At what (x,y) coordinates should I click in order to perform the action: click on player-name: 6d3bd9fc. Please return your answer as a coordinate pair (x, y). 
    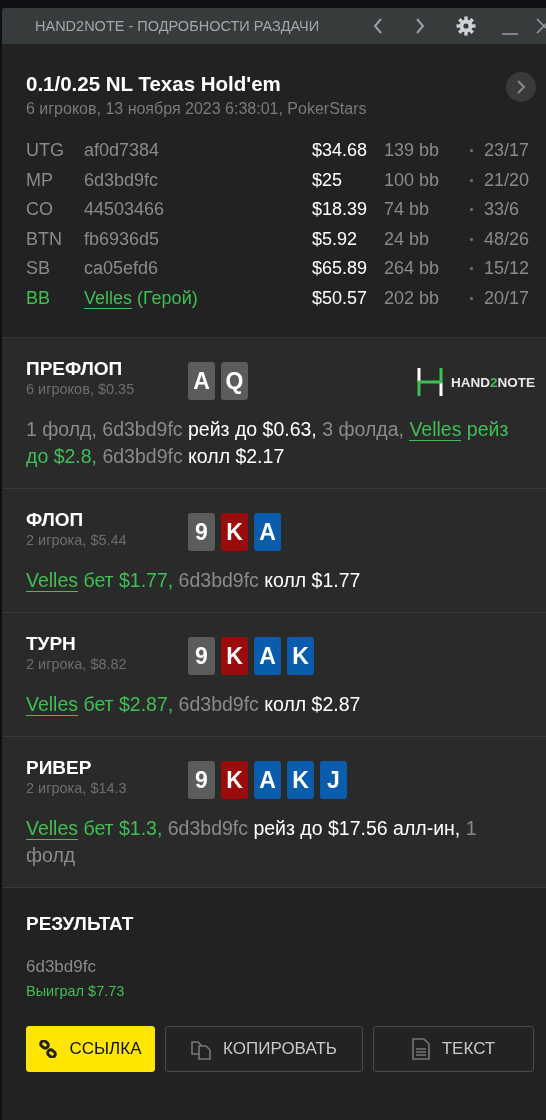
    Looking at the image, I should click on (122, 180).